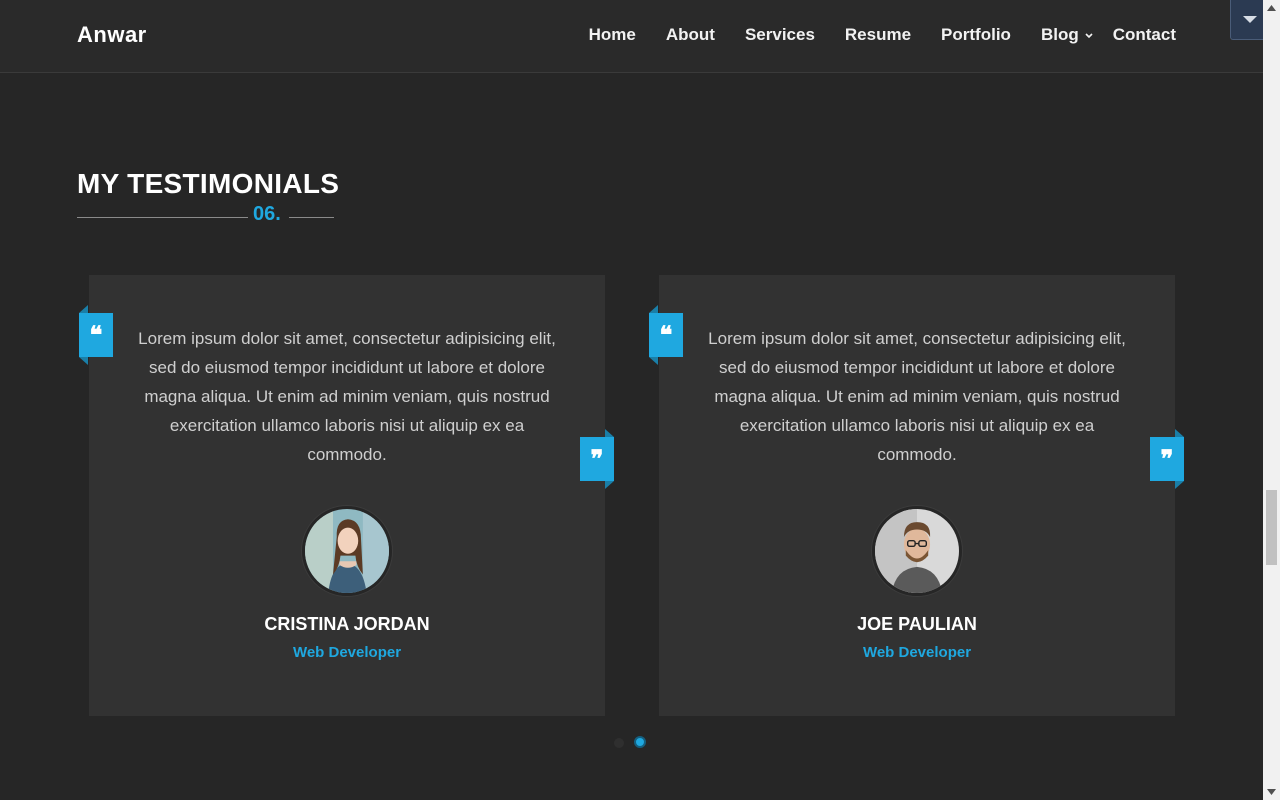 The image size is (1280, 800). I want to click on testimonial-name: CRISTINA JORDAN, so click(347, 624).